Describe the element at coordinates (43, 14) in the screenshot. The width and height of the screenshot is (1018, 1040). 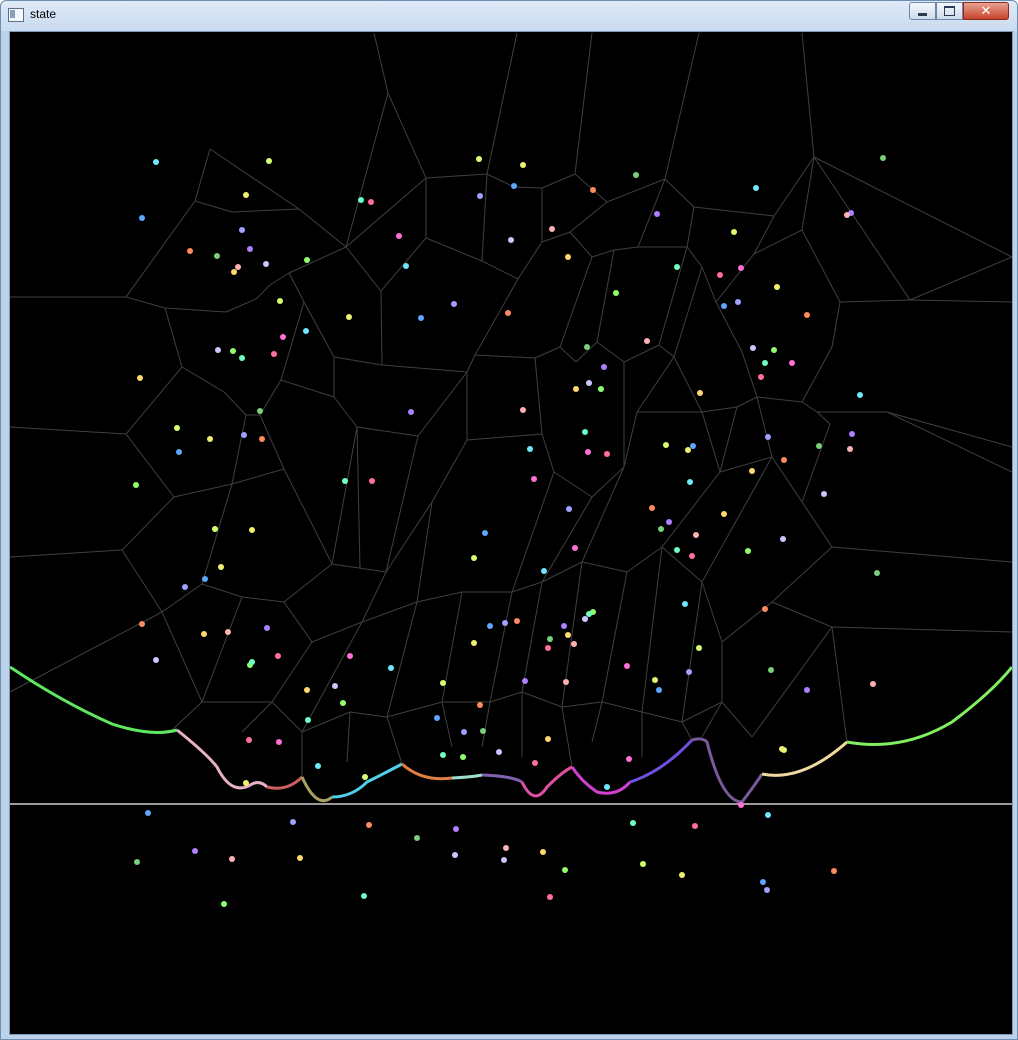
I see `window-title: state` at that location.